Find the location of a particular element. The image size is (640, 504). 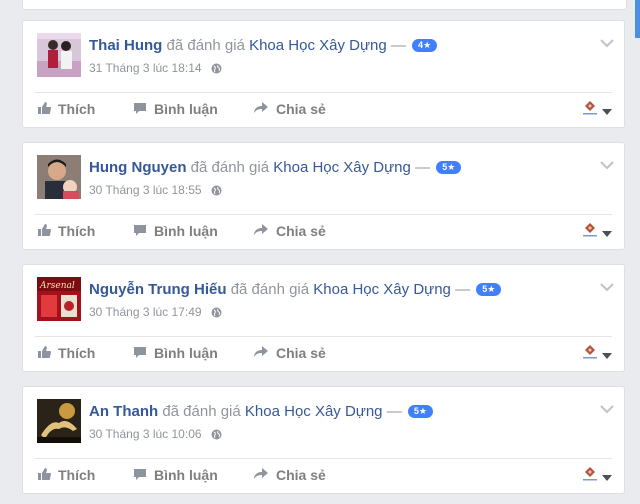

timestamp-link: 30 Tháng 3 lúc 10:06 is located at coordinates (145, 434).